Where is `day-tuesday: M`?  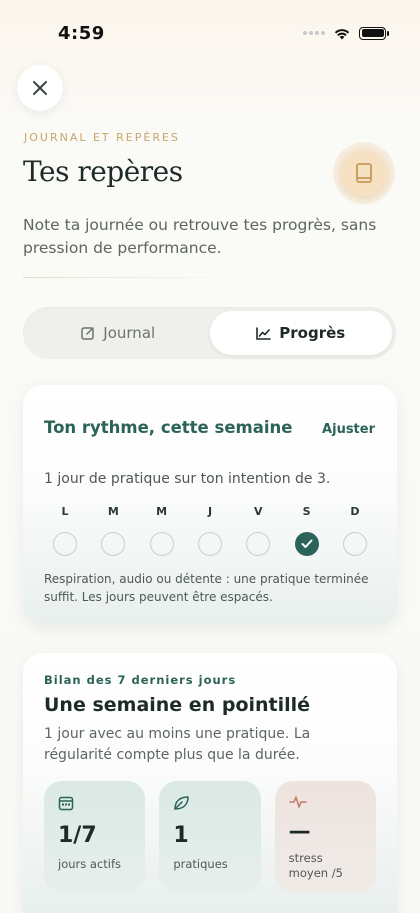
day-tuesday: M is located at coordinates (113, 530).